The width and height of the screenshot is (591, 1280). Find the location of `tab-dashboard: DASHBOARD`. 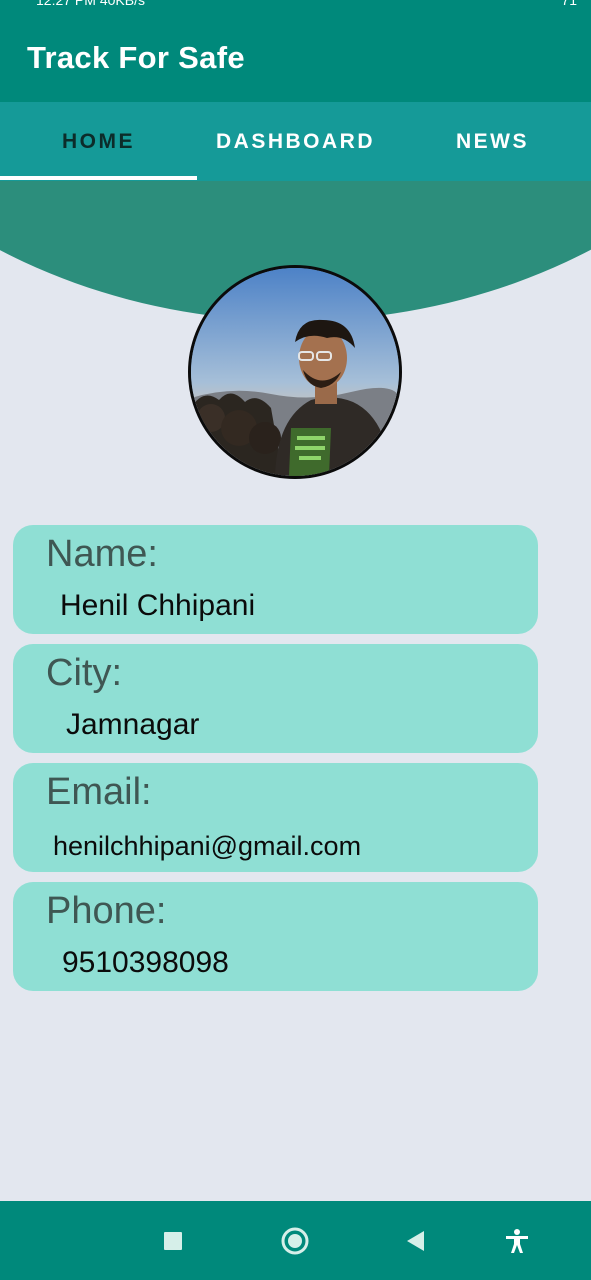

tab-dashboard: DASHBOARD is located at coordinates (295, 141).